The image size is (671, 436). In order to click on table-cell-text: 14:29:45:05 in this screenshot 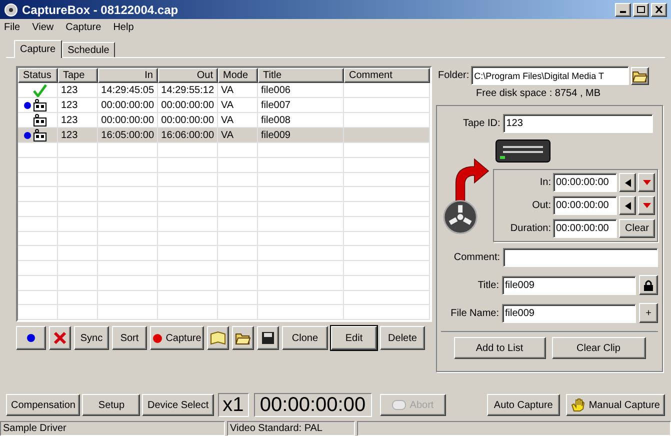, I will do `click(127, 91)`.